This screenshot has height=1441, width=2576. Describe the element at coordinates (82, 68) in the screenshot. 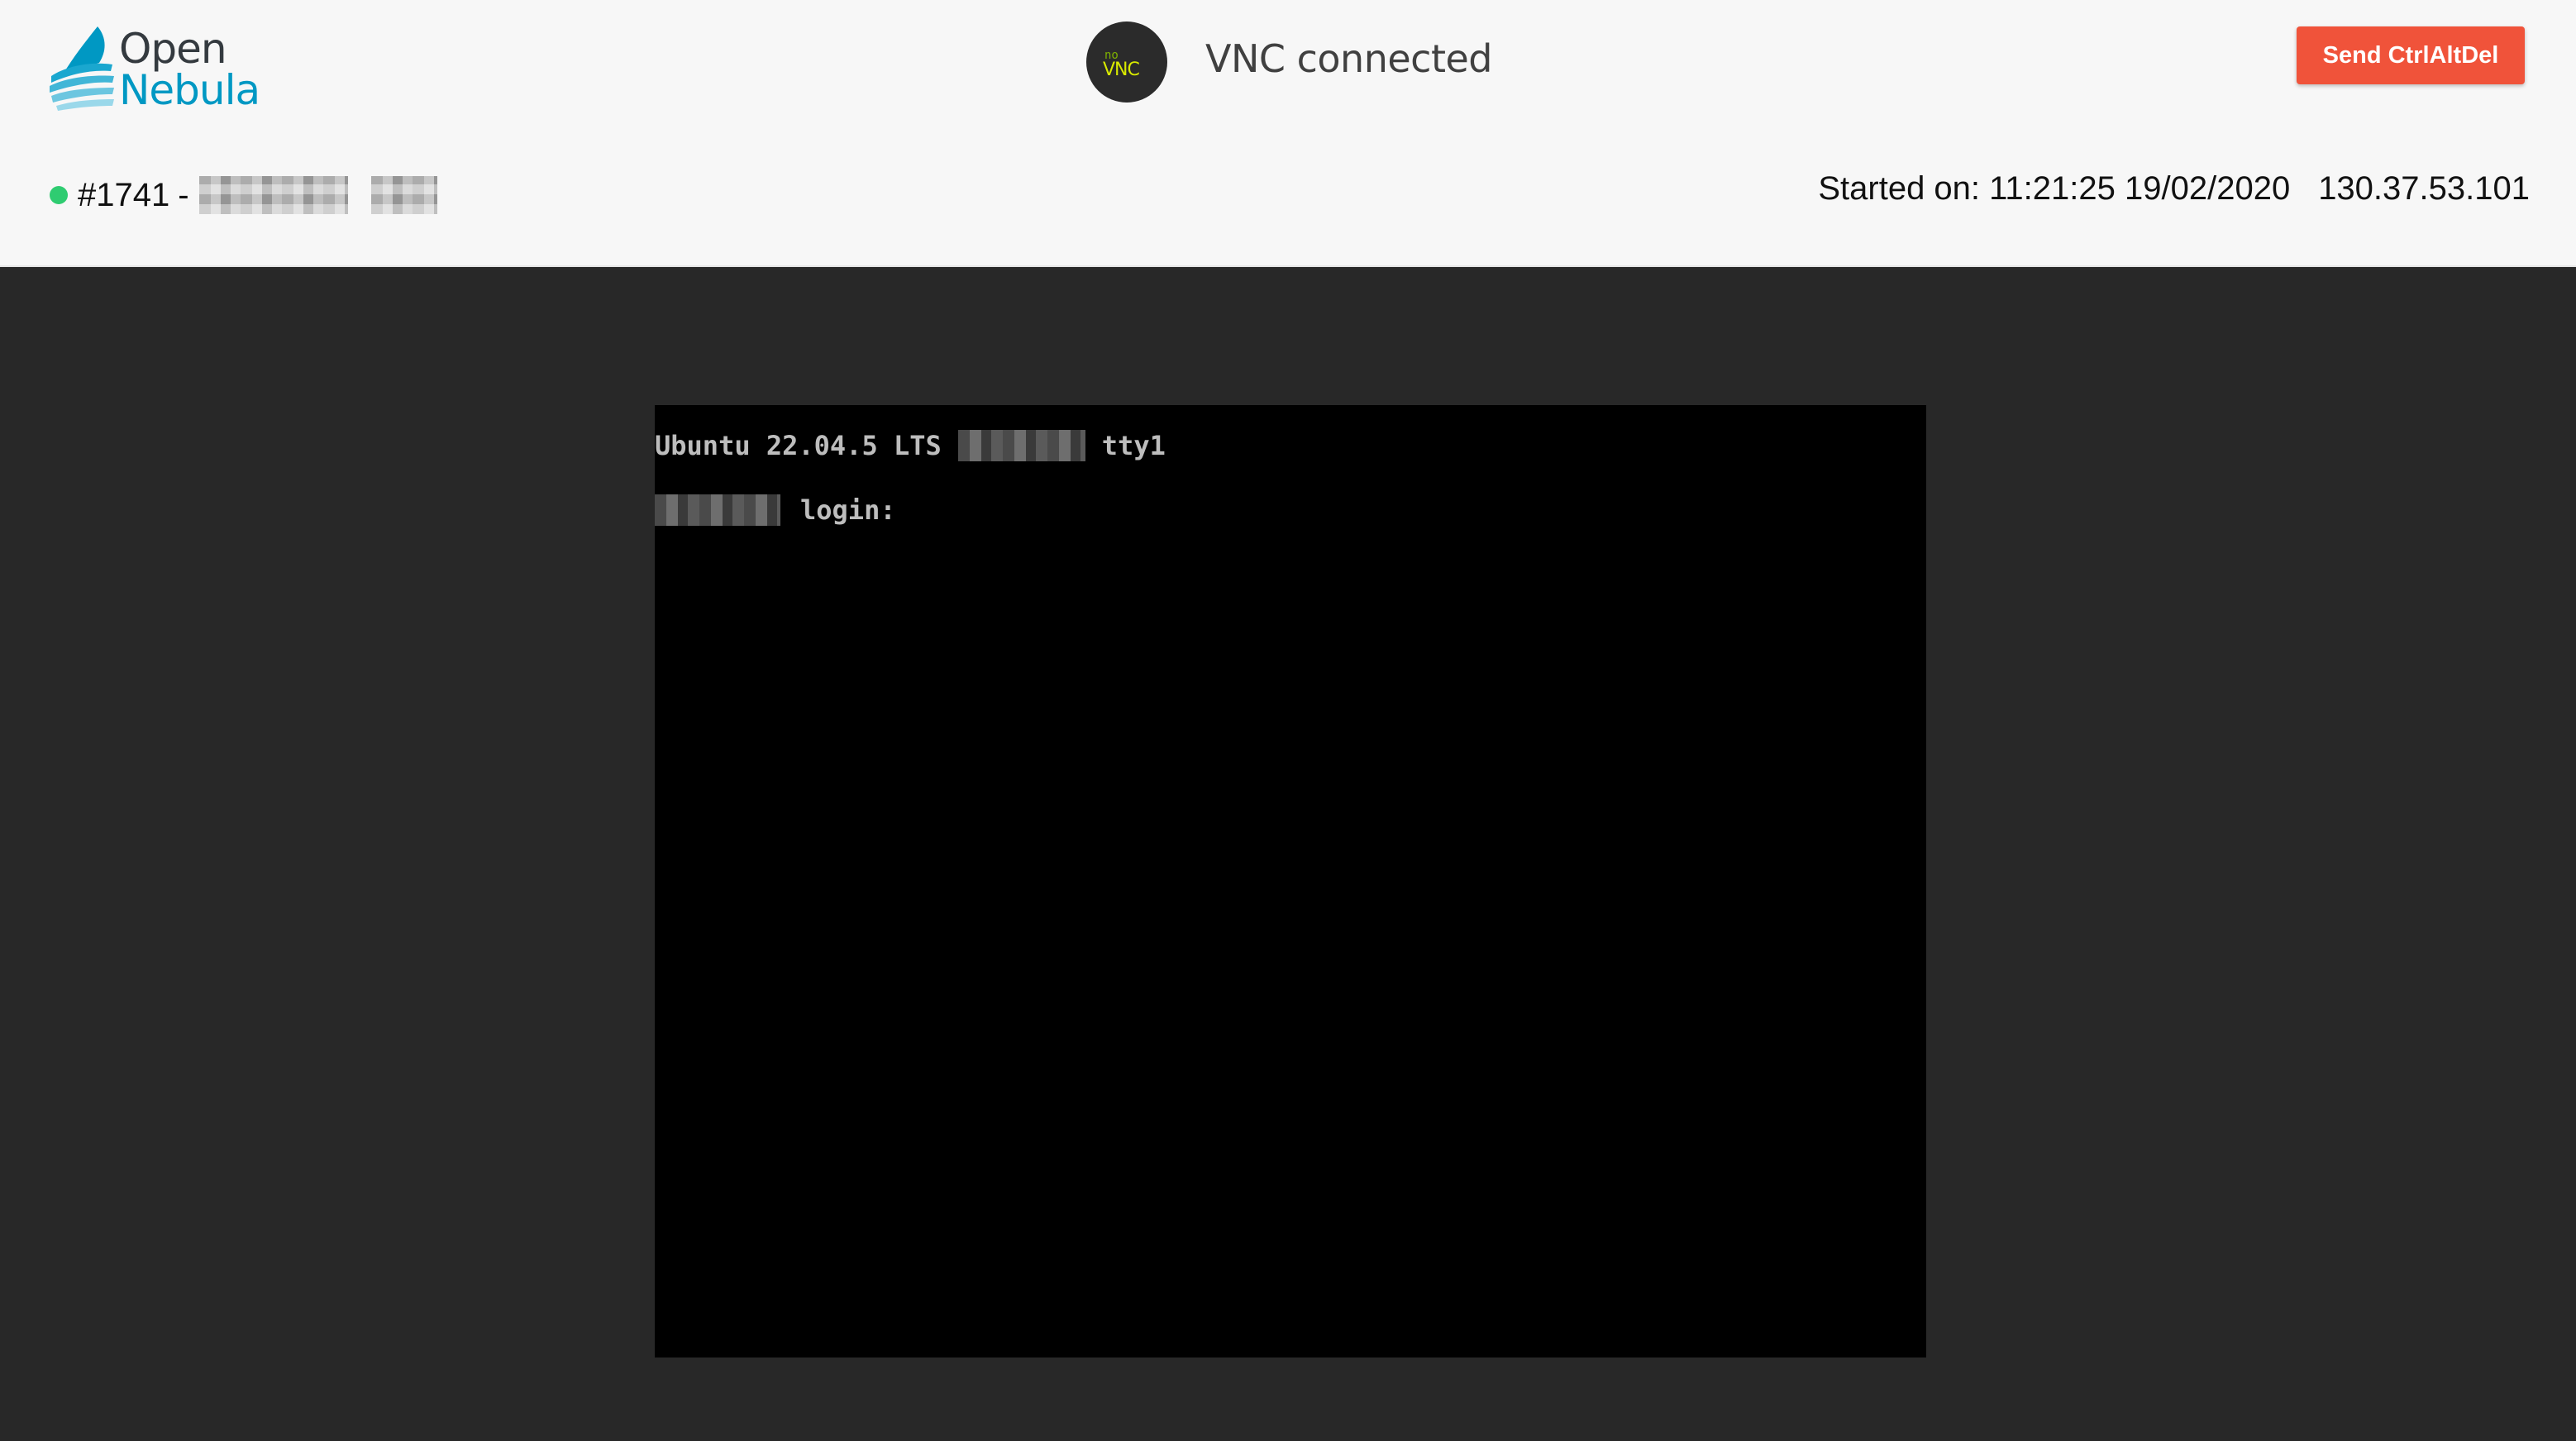

I see `opennebula-logo-icon` at that location.